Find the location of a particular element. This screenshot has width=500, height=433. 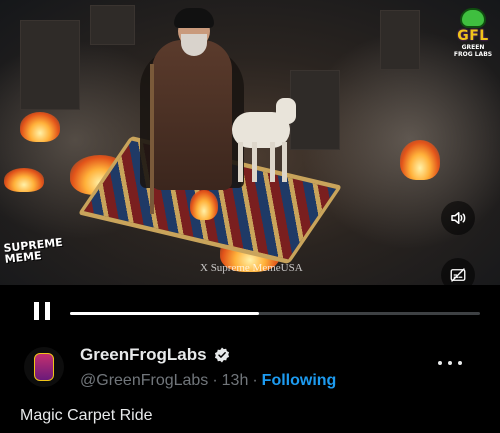

more-options-button is located at coordinates (450, 363).